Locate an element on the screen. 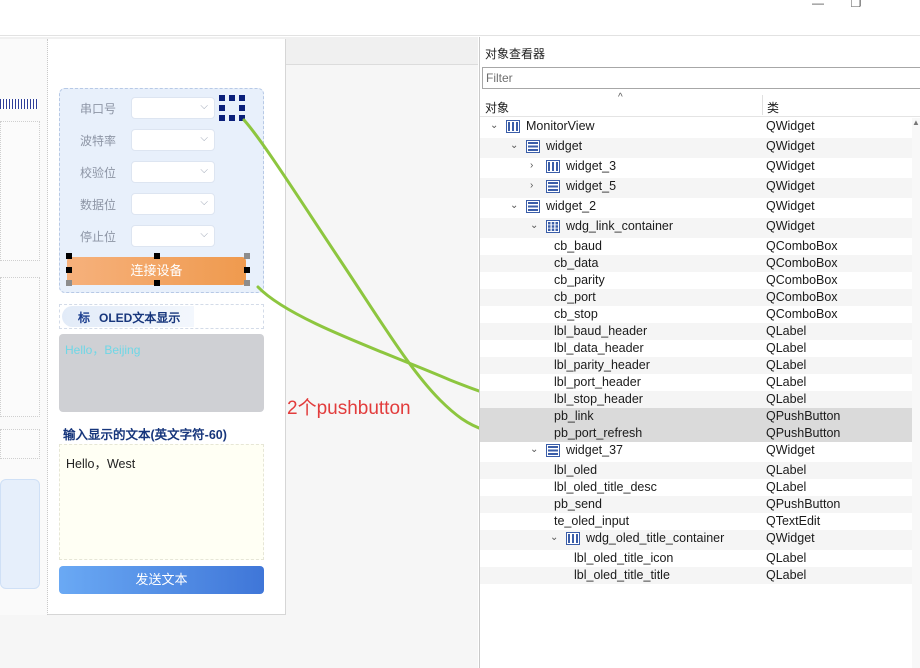  tree-row: pb_send QPushButton is located at coordinates (696, 504).